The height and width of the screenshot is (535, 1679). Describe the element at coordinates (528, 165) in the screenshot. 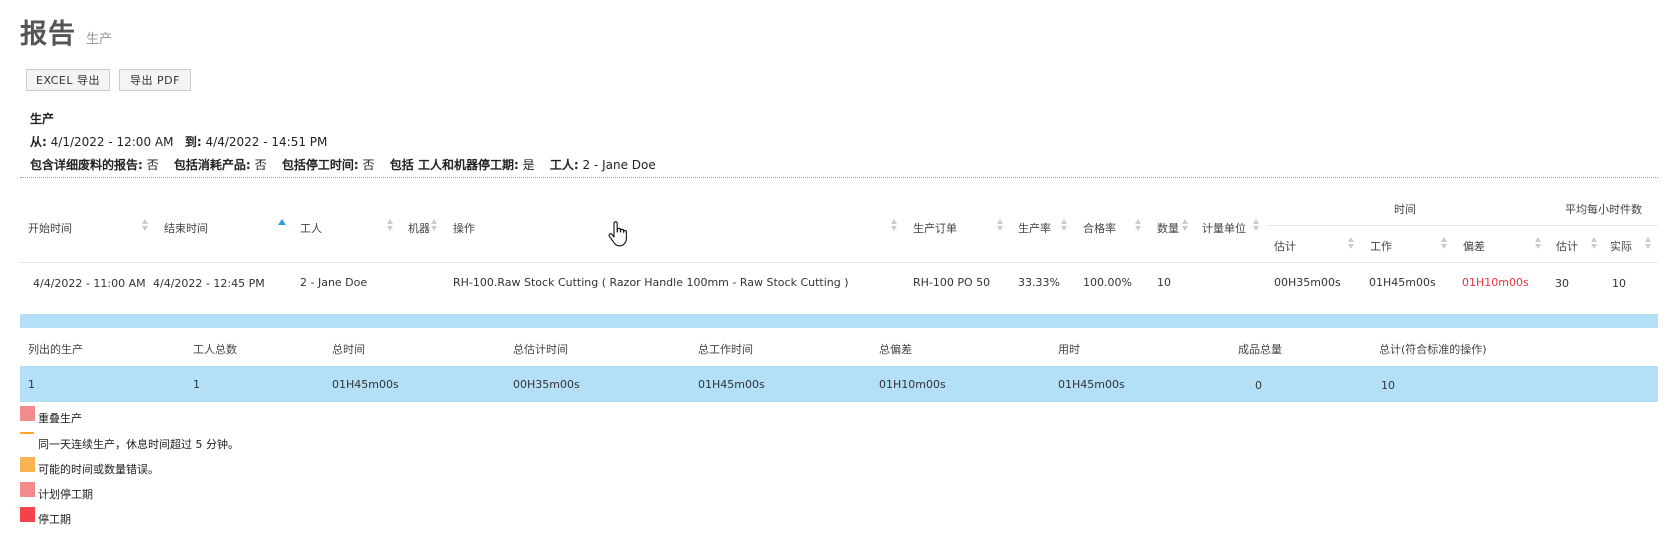

I see `worker-machine-value: 是` at that location.